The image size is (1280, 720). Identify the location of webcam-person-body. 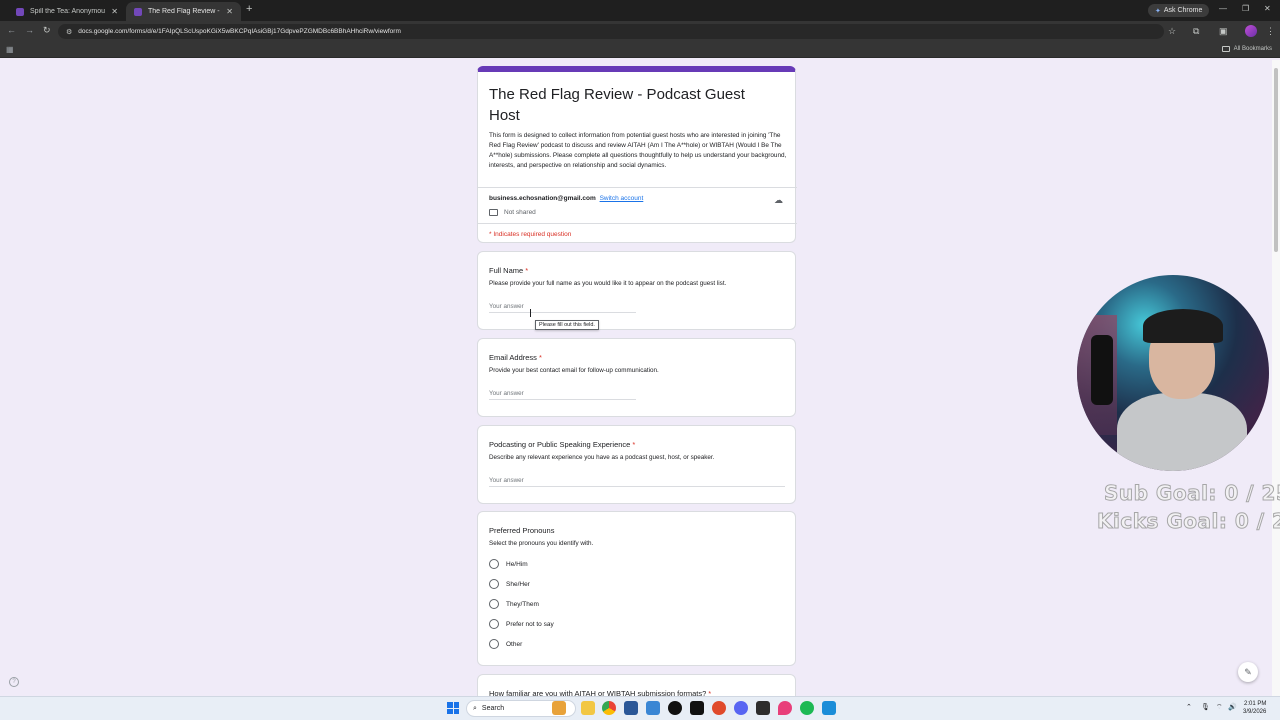
(1182, 432).